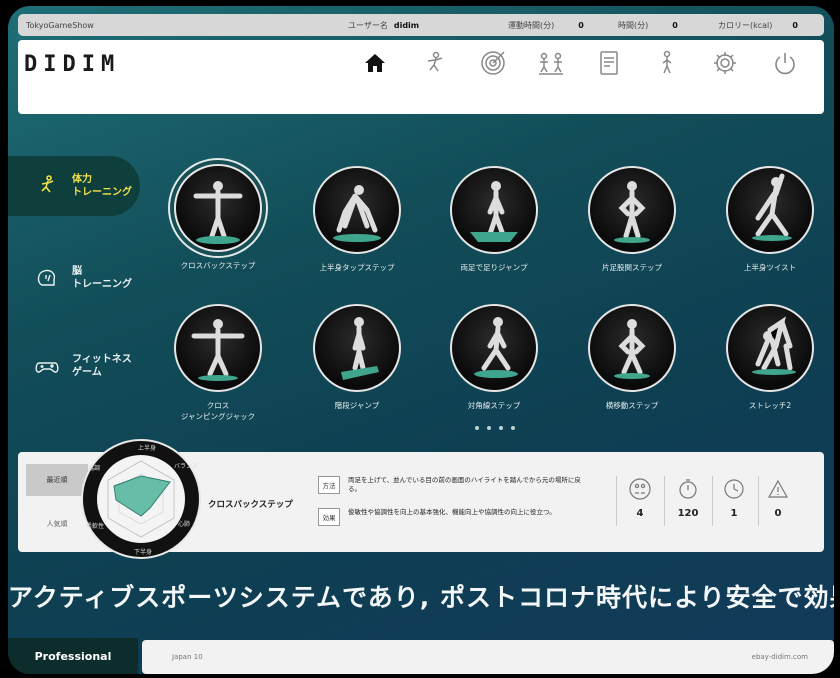 The image size is (840, 678). What do you see at coordinates (493, 63) in the screenshot?
I see `target-icon` at bounding box center [493, 63].